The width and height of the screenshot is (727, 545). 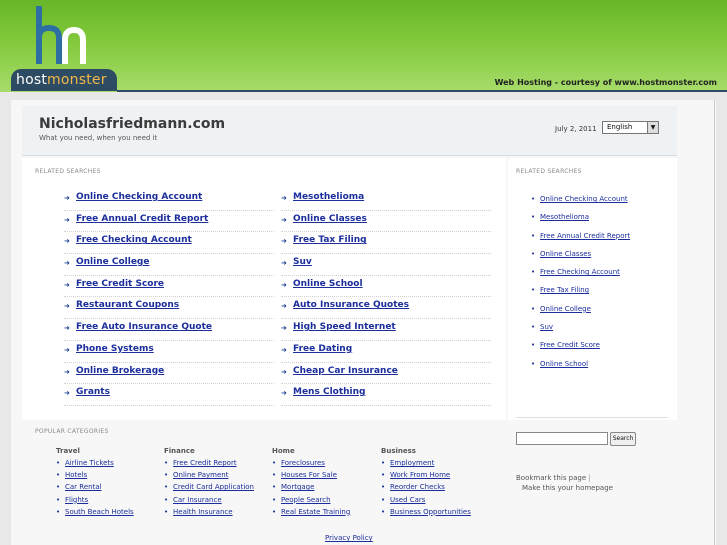 What do you see at coordinates (169, 265) in the screenshot?
I see `related-search-item: ➜ Online College` at bounding box center [169, 265].